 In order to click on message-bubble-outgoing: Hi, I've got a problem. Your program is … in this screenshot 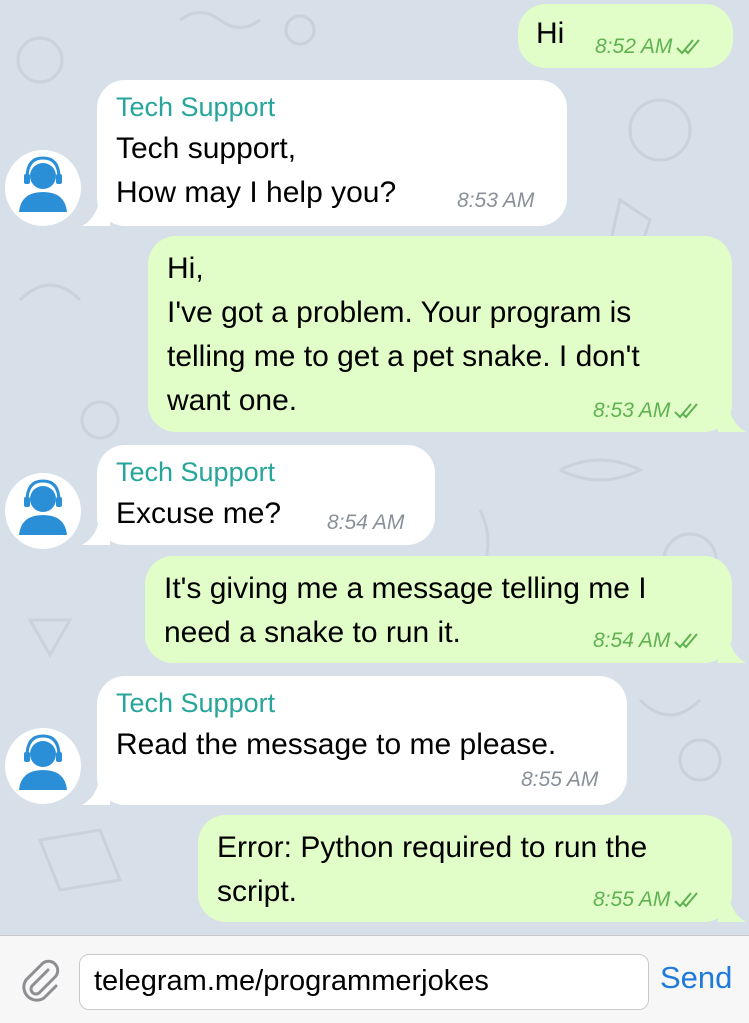, I will do `click(440, 334)`.